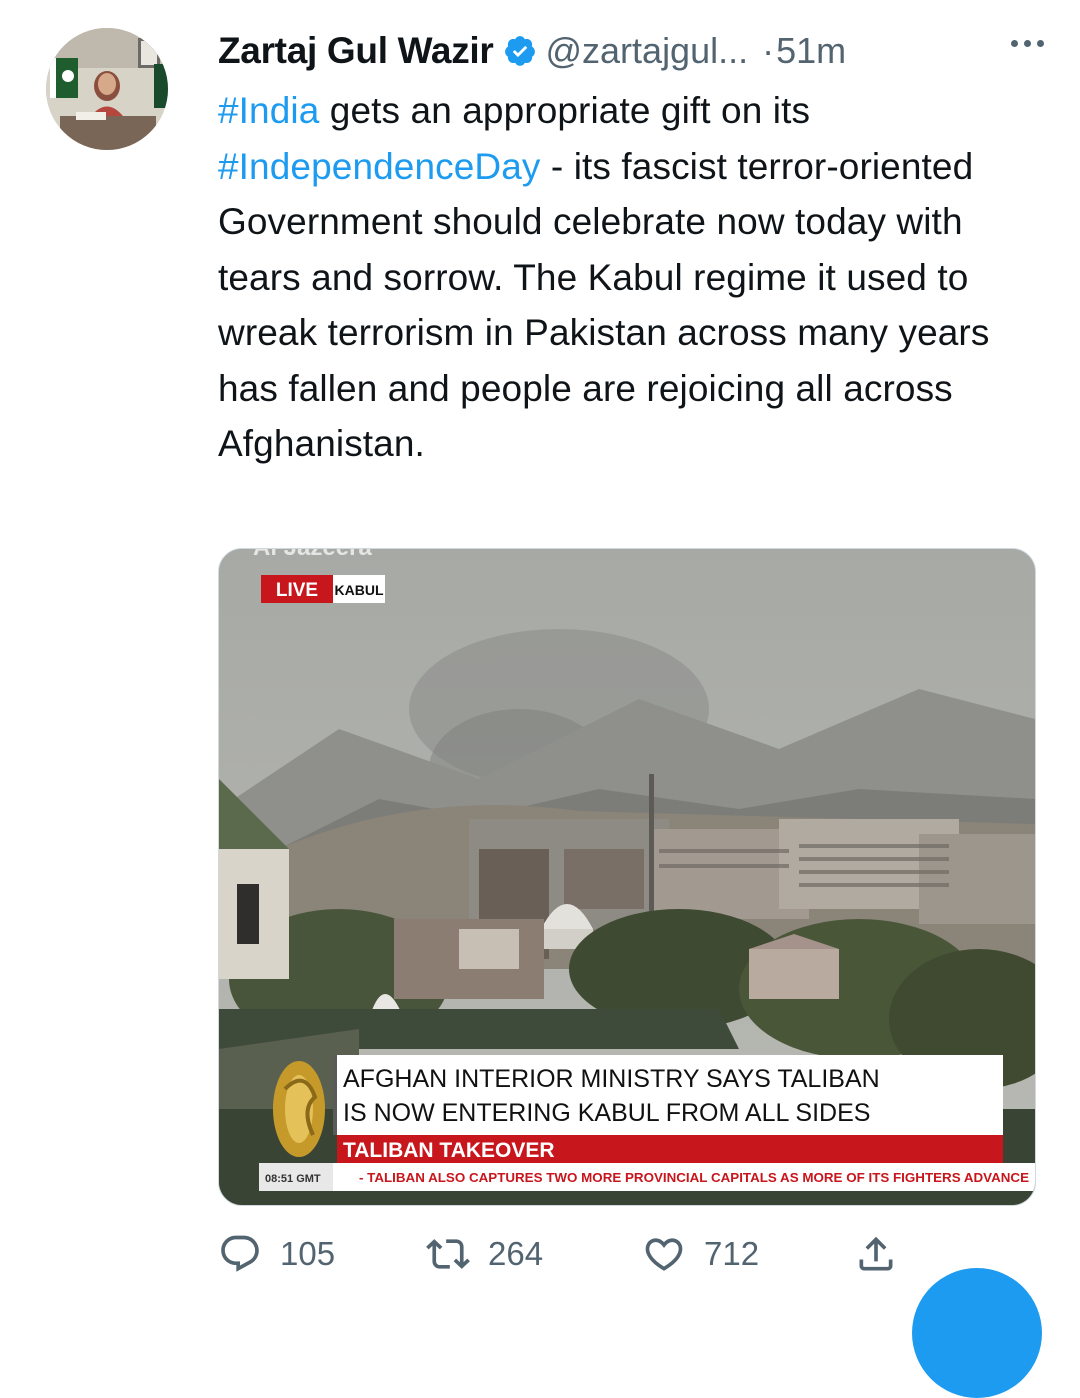 This screenshot has width=1080, height=1398. What do you see at coordinates (732, 1253) in the screenshot?
I see `like-count: 712` at bounding box center [732, 1253].